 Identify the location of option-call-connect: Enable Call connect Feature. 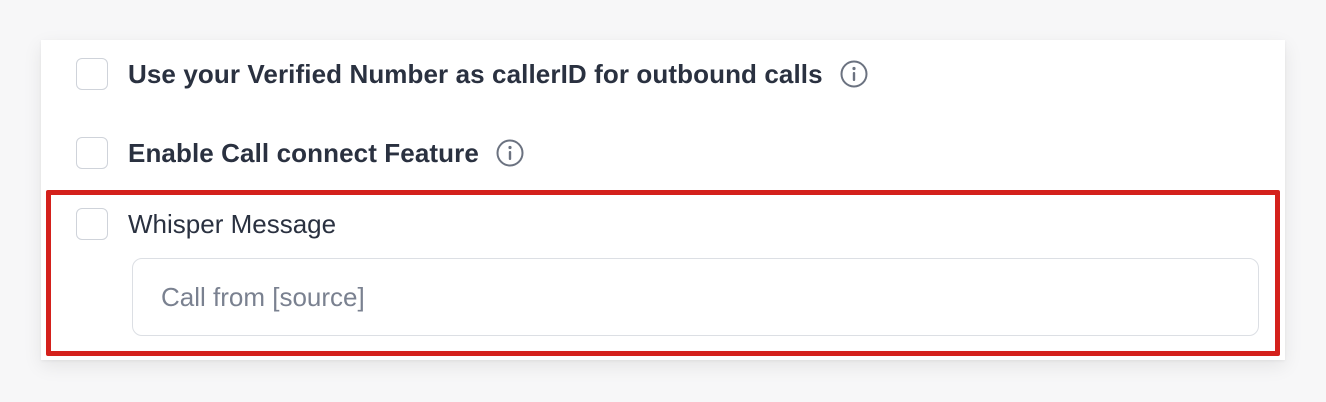
(300, 153).